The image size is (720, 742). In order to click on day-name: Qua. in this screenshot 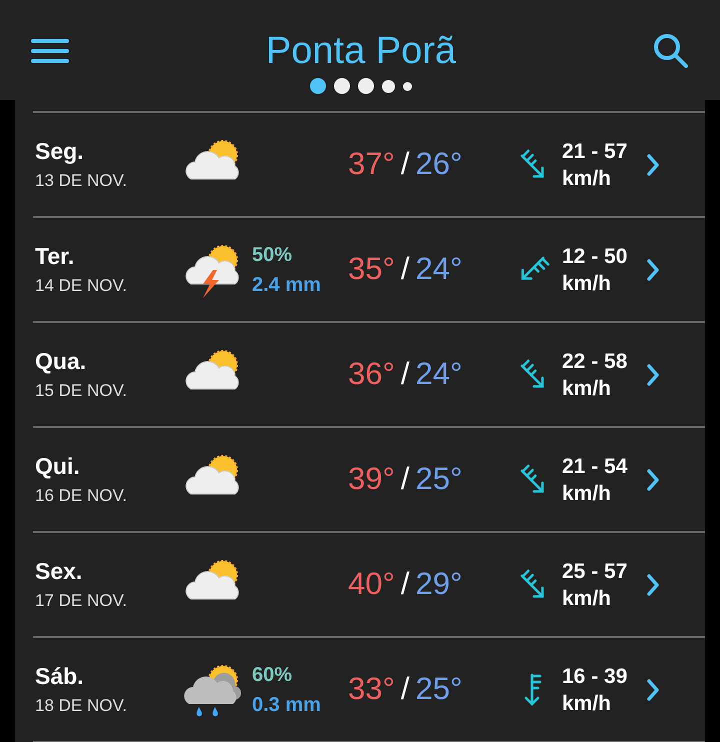, I will do `click(61, 360)`.